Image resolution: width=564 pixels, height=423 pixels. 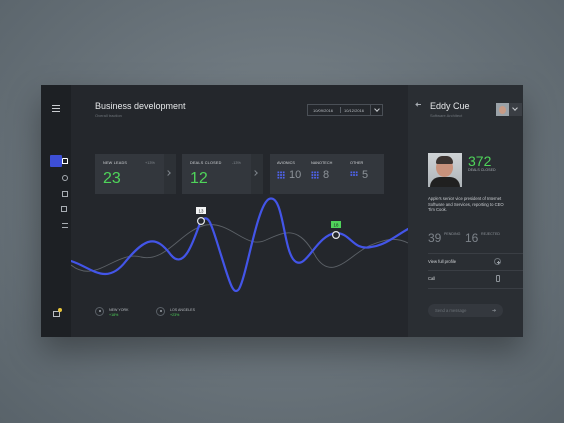 What do you see at coordinates (472, 238) in the screenshot?
I see `rejected-value: 16` at bounding box center [472, 238].